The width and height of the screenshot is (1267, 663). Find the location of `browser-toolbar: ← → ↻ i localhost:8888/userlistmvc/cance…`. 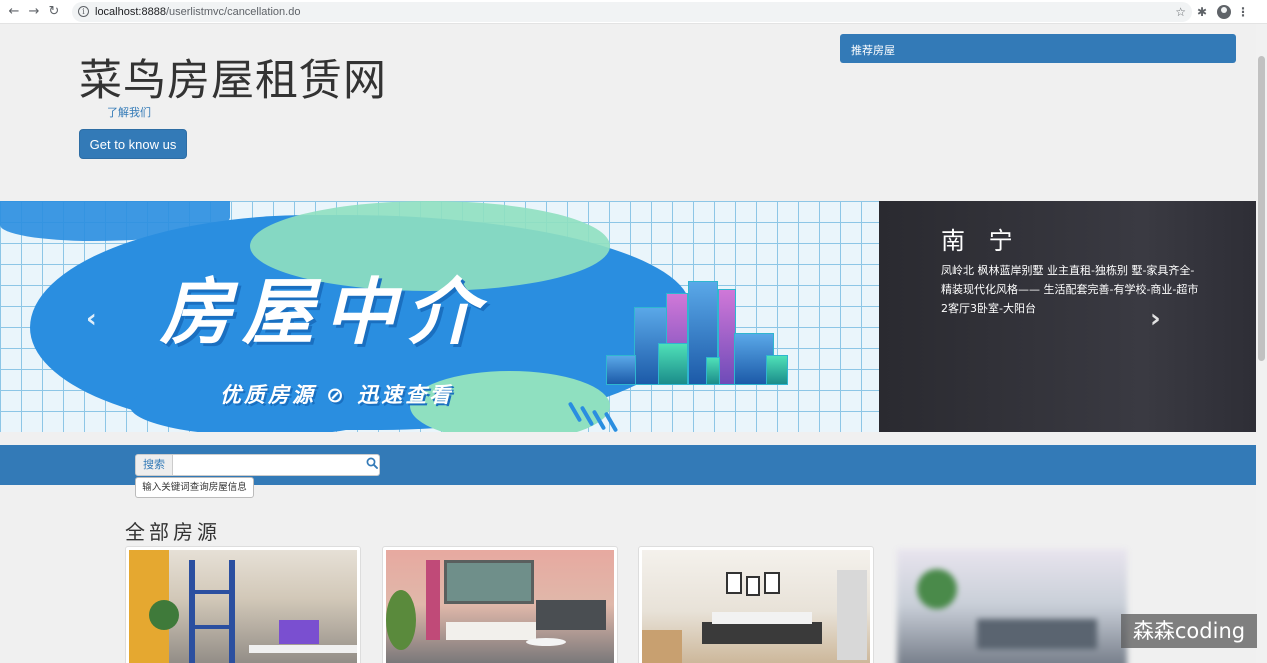

browser-toolbar: ← → ↻ i localhost:8888/userlistmvc/cance… is located at coordinates (633, 12).